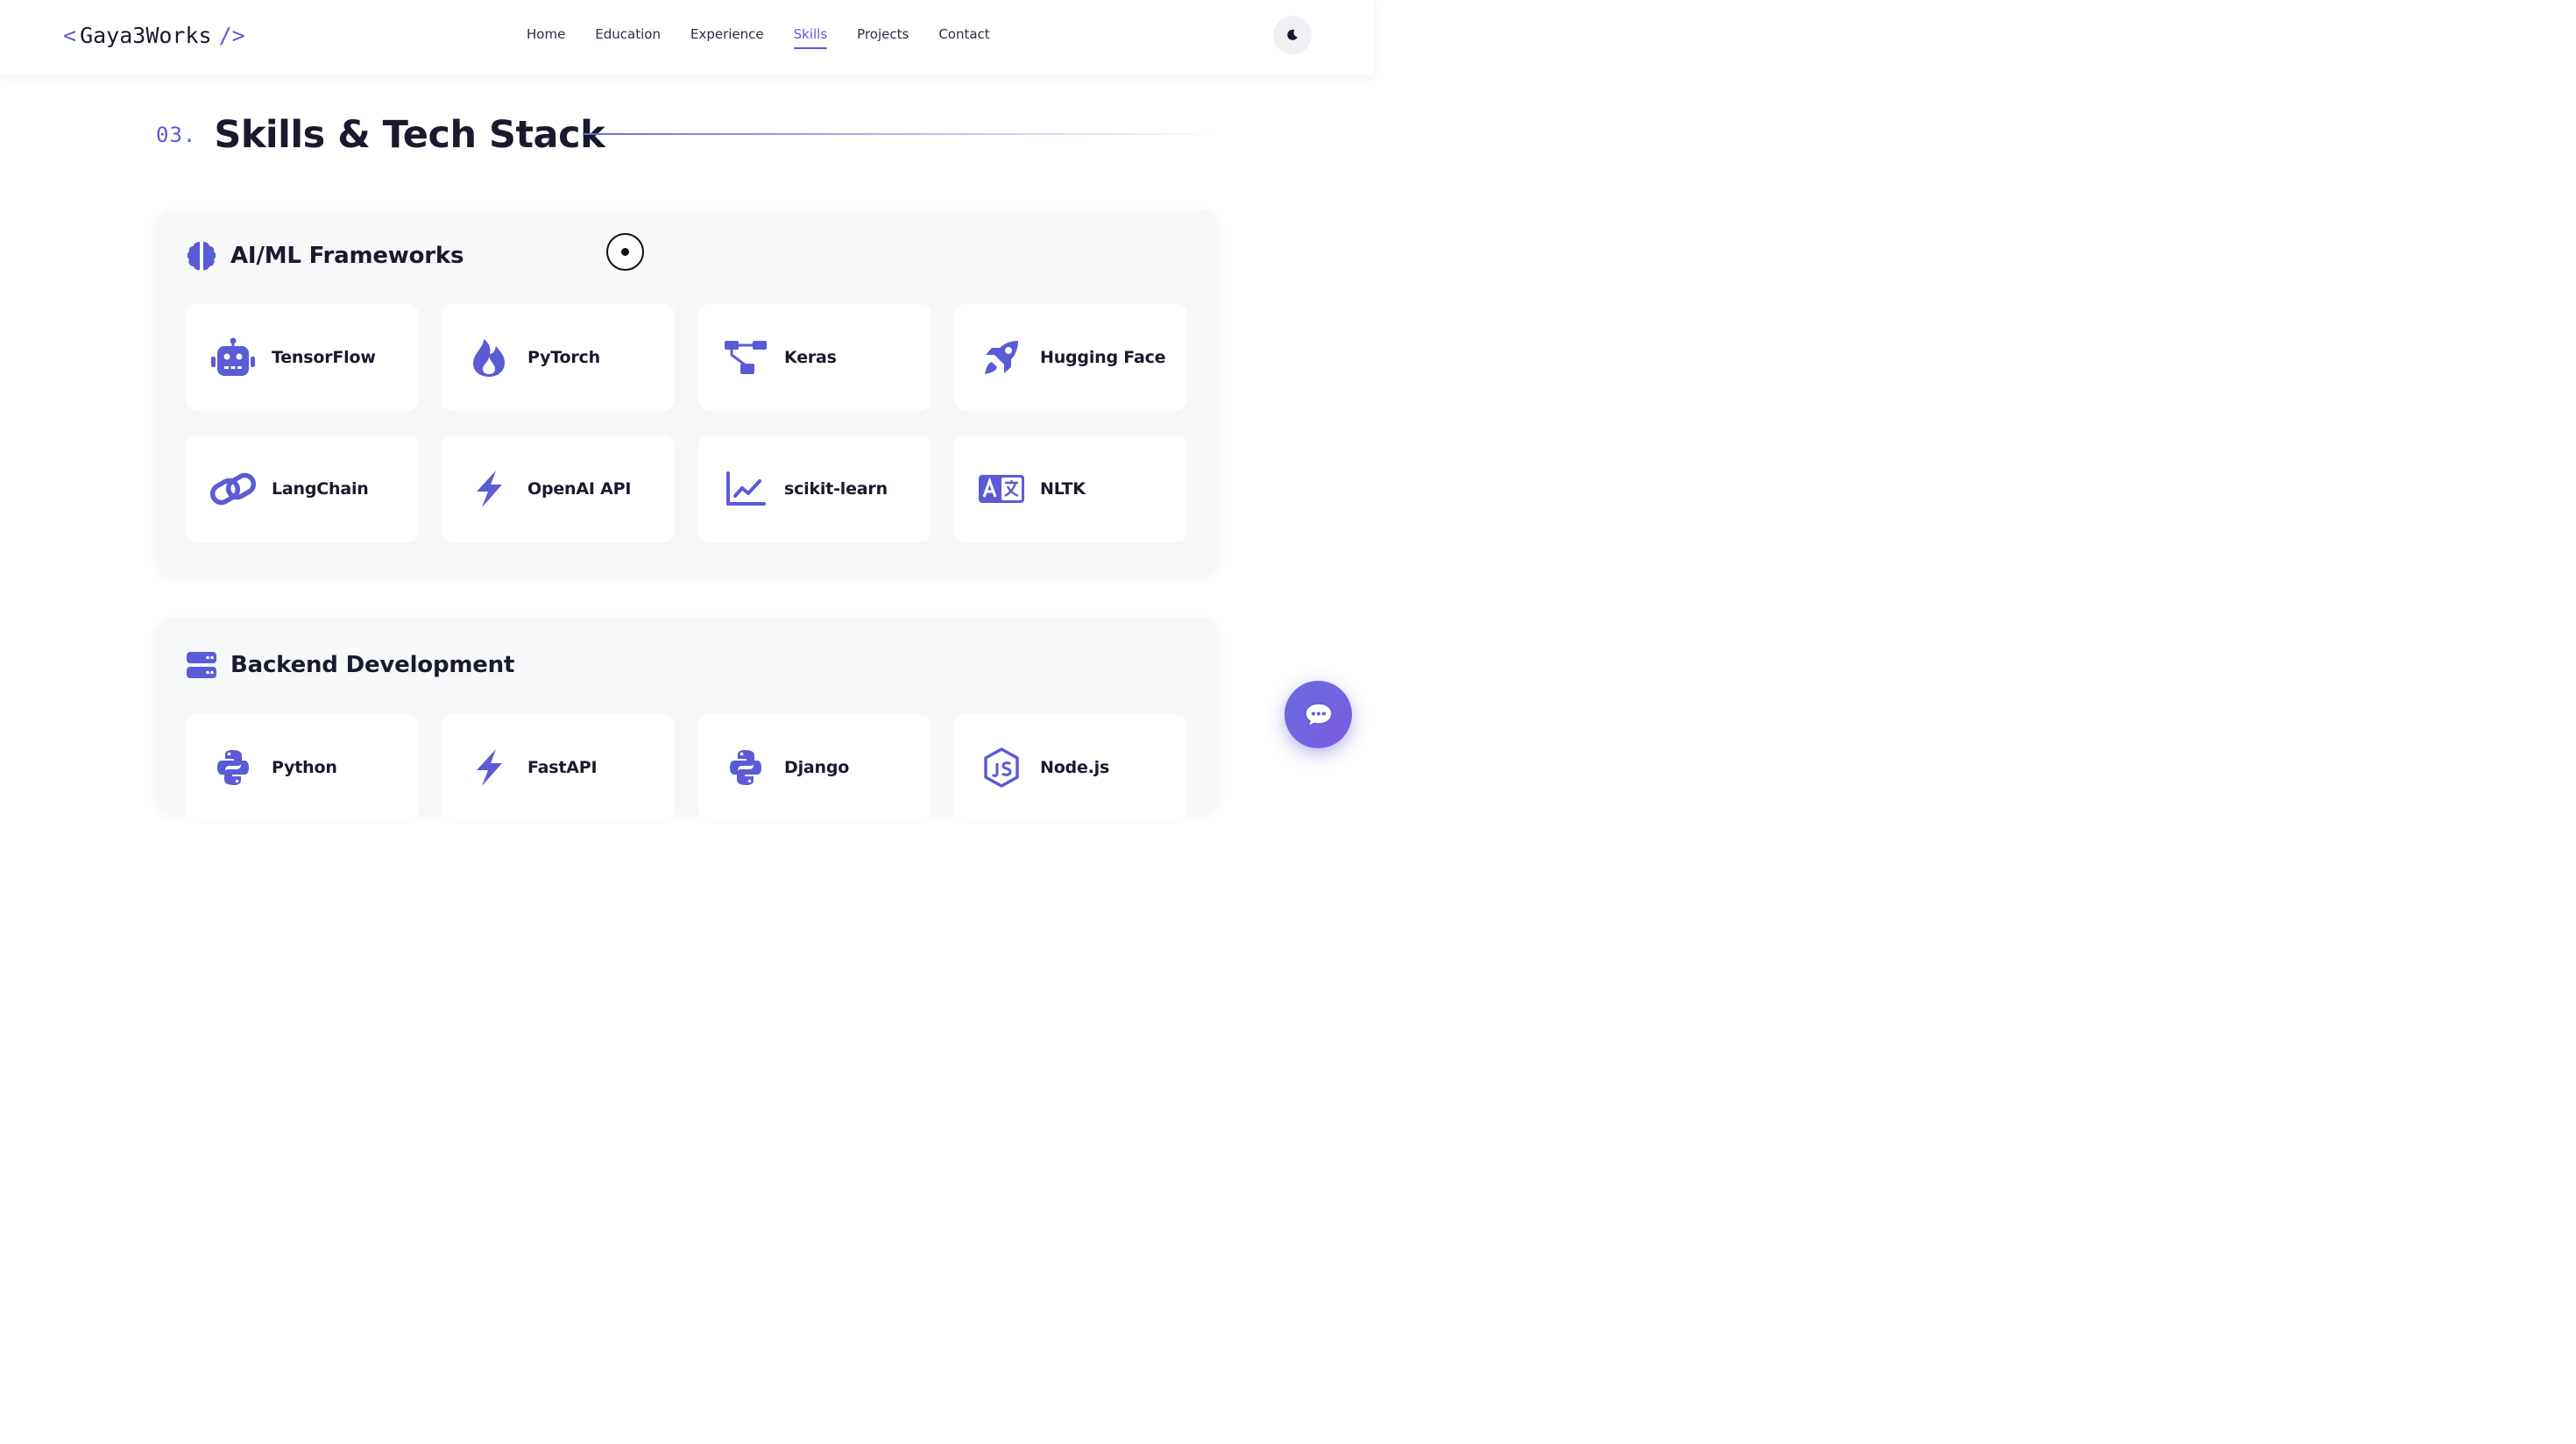  I want to click on skill-card-hugging-face: Hugging Face, so click(1070, 357).